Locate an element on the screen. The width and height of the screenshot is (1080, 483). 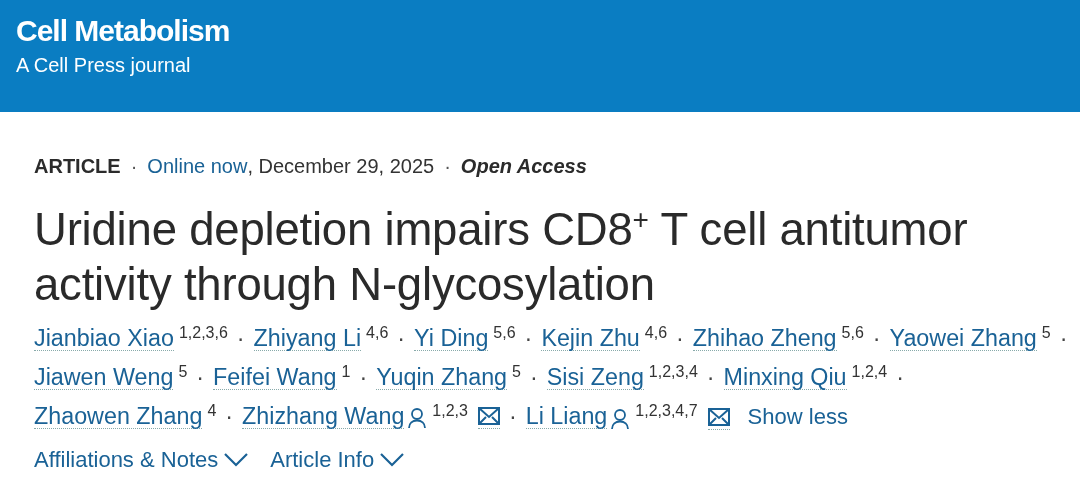
author-link: Yi Ding is located at coordinates (451, 338).